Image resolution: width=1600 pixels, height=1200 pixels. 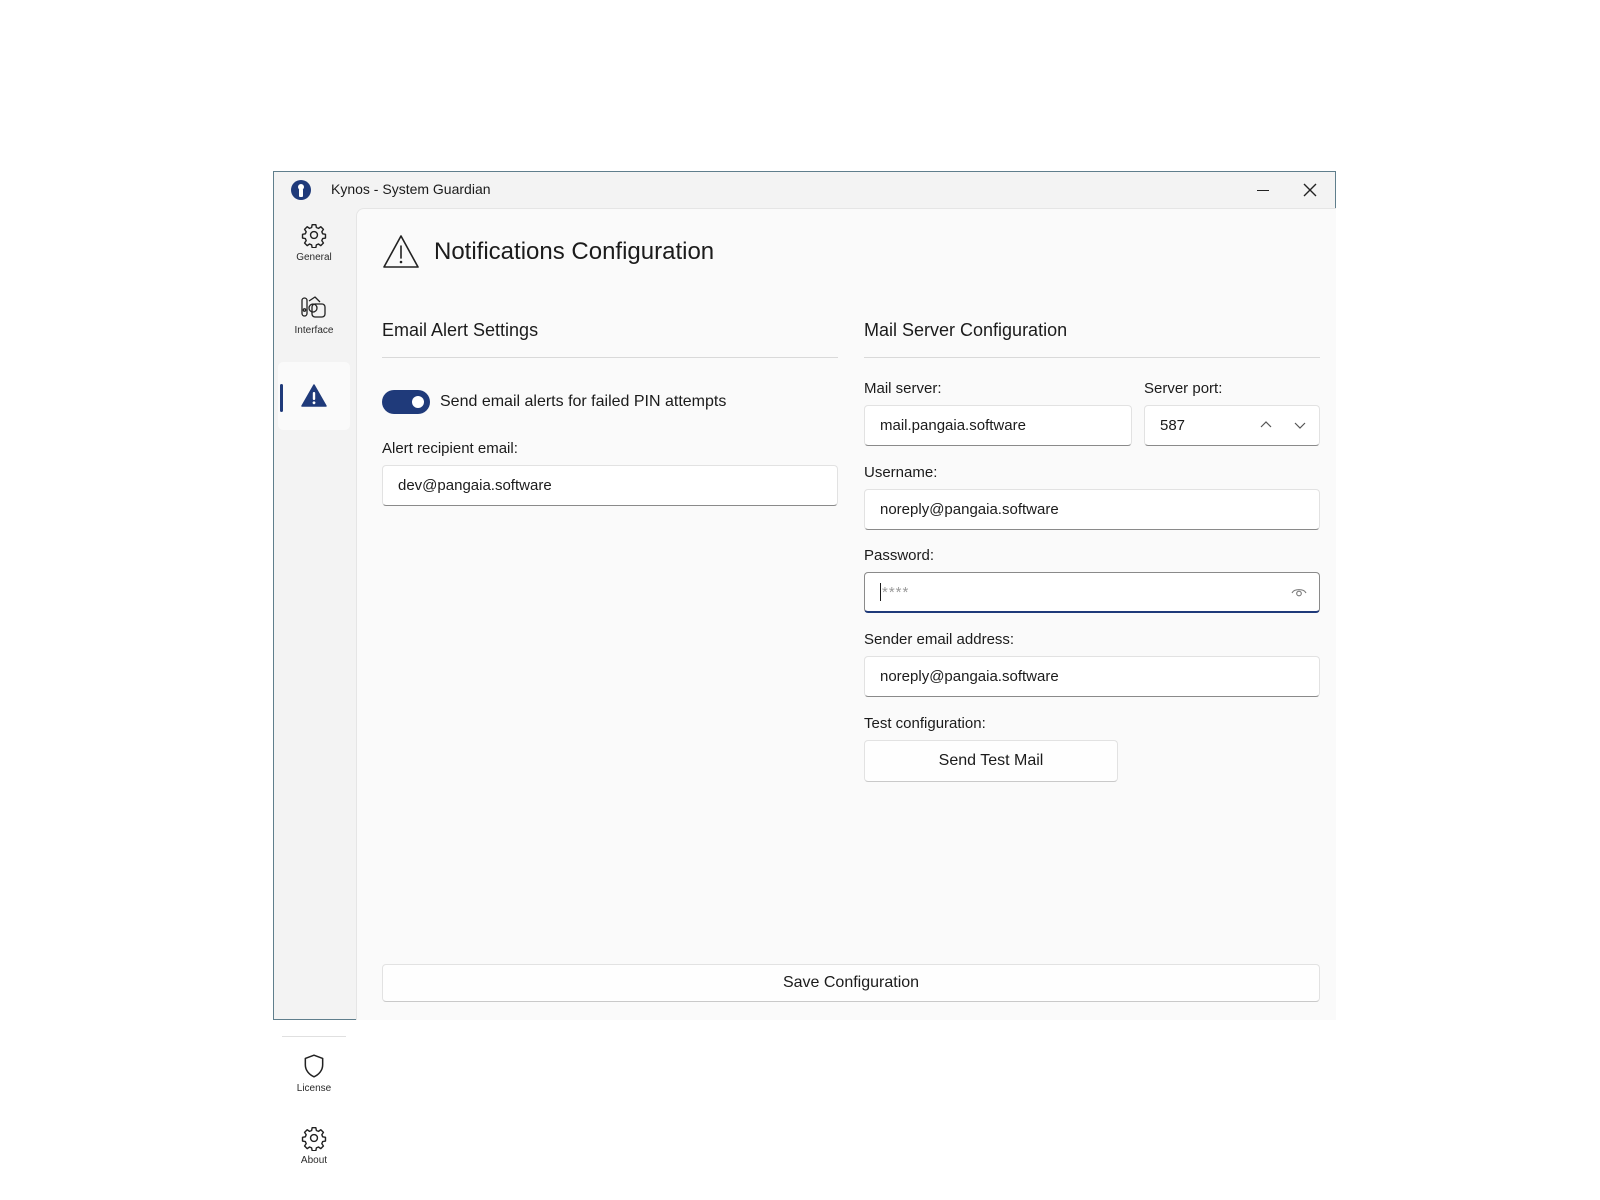 I want to click on failed-pin-alert-toggle, so click(x=406, y=402).